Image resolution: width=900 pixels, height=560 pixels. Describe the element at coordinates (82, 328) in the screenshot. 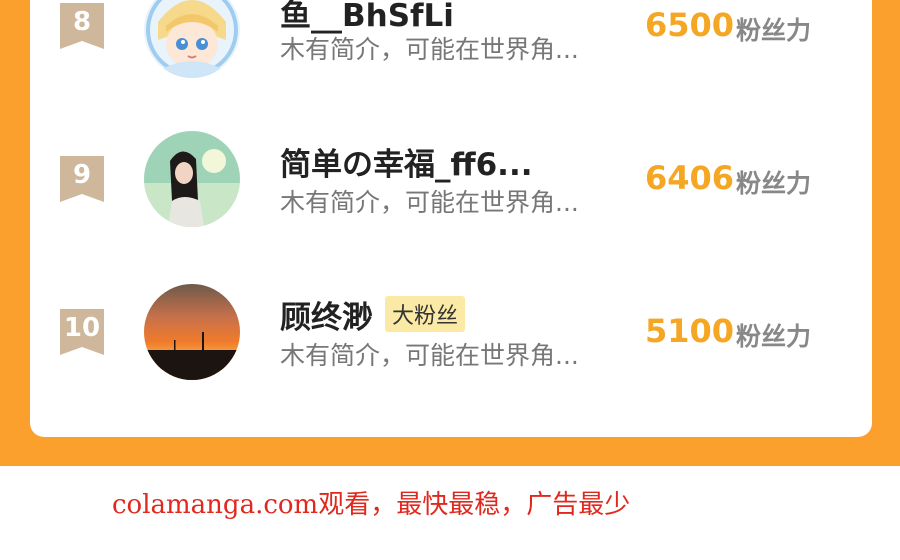

I see `rank-number: 10` at that location.